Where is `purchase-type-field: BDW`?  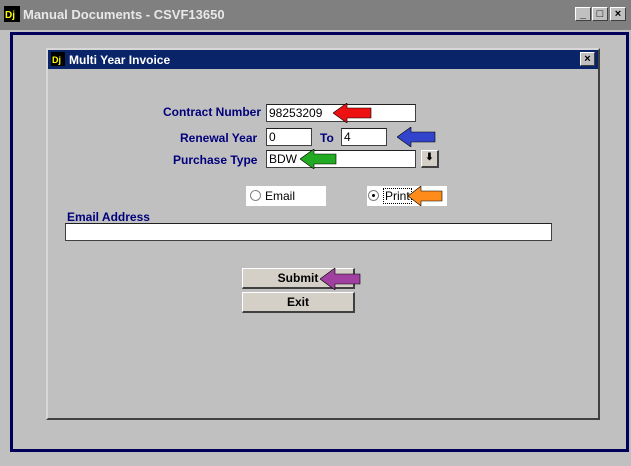 purchase-type-field: BDW is located at coordinates (341, 159).